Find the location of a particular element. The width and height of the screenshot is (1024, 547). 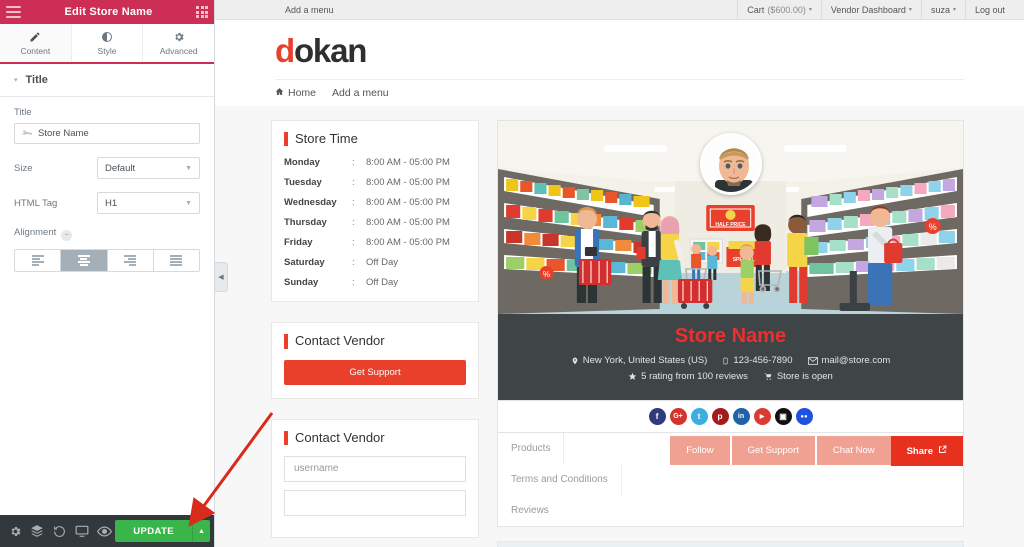

linkedin-icon: in is located at coordinates (741, 416).